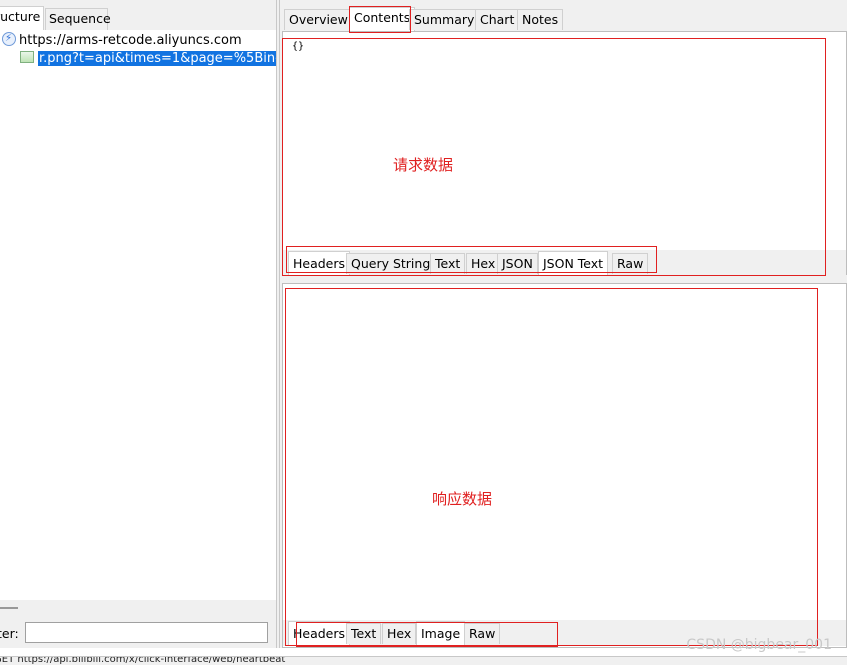 The height and width of the screenshot is (665, 847). Describe the element at coordinates (318, 19) in the screenshot. I see `tab-overview: Overview` at that location.